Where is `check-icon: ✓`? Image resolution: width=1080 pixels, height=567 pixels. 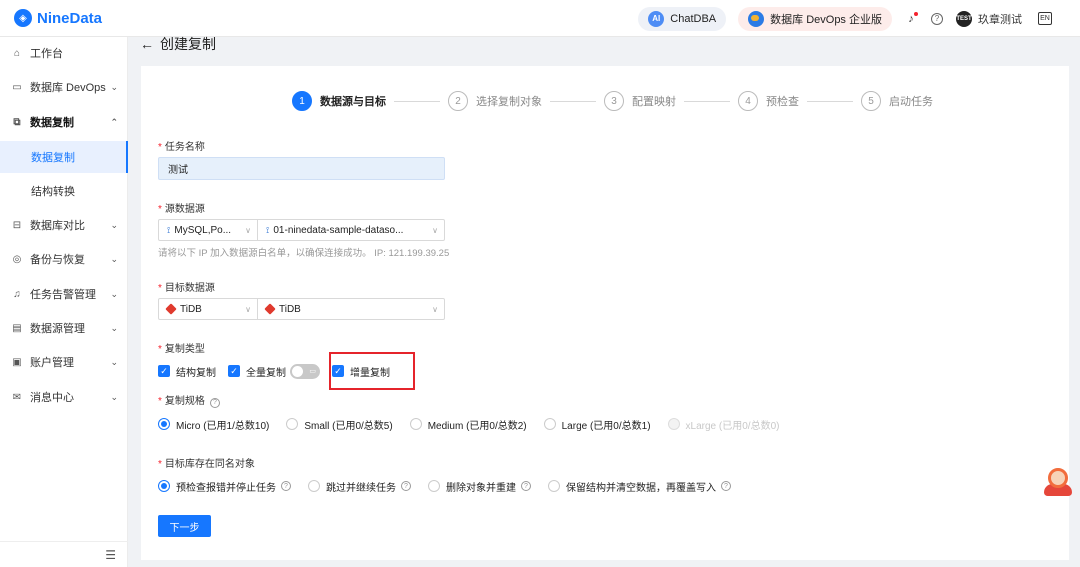
check-icon: ✓ is located at coordinates (234, 371).